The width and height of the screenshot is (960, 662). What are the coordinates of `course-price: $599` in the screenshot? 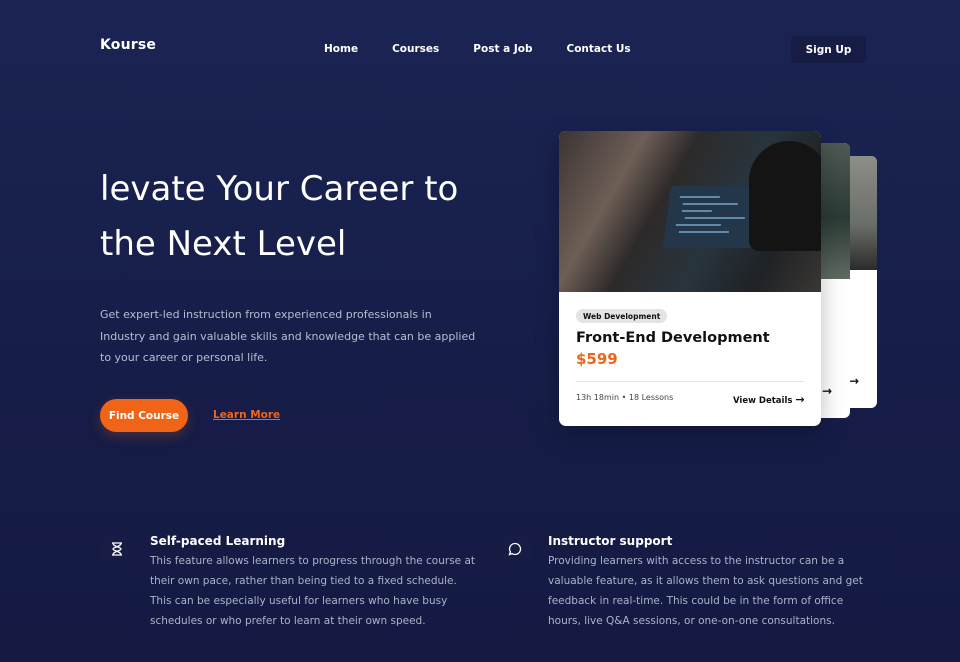 It's located at (597, 359).